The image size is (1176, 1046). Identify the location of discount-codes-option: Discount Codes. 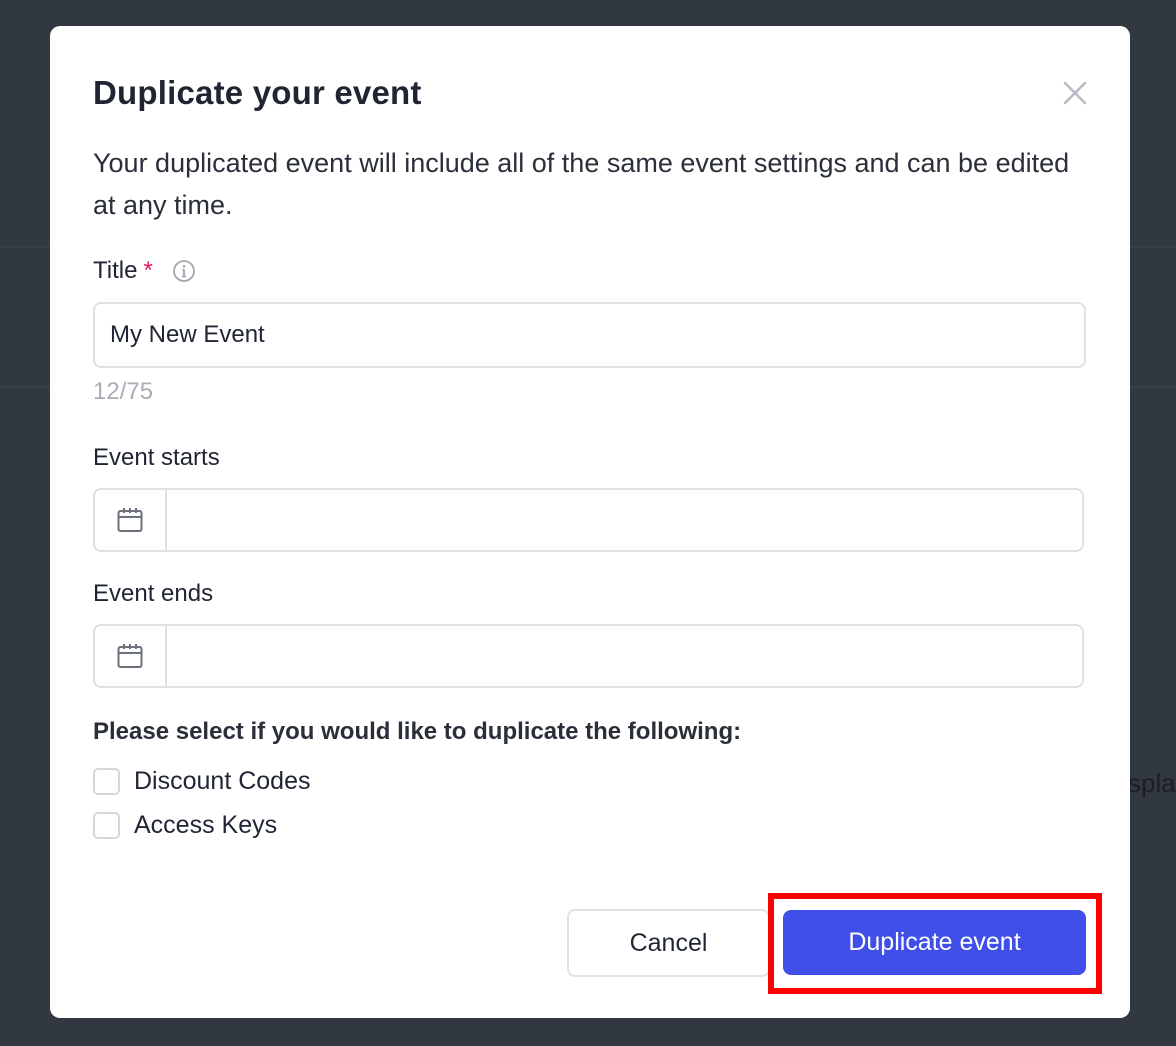
(201, 781).